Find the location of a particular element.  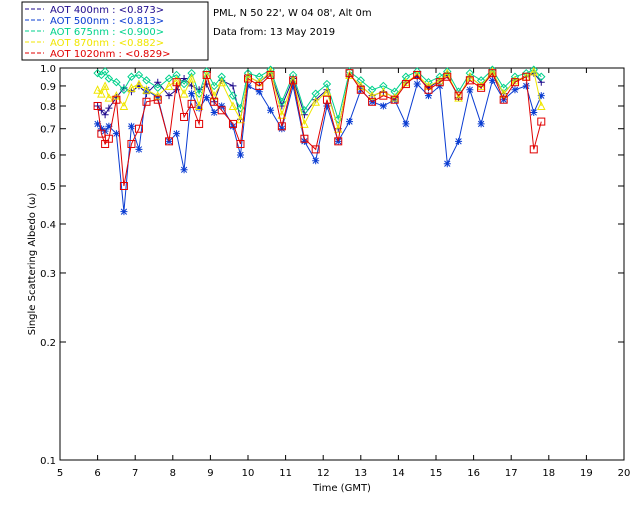

x-tick-label: 14 is located at coordinates (398, 473).